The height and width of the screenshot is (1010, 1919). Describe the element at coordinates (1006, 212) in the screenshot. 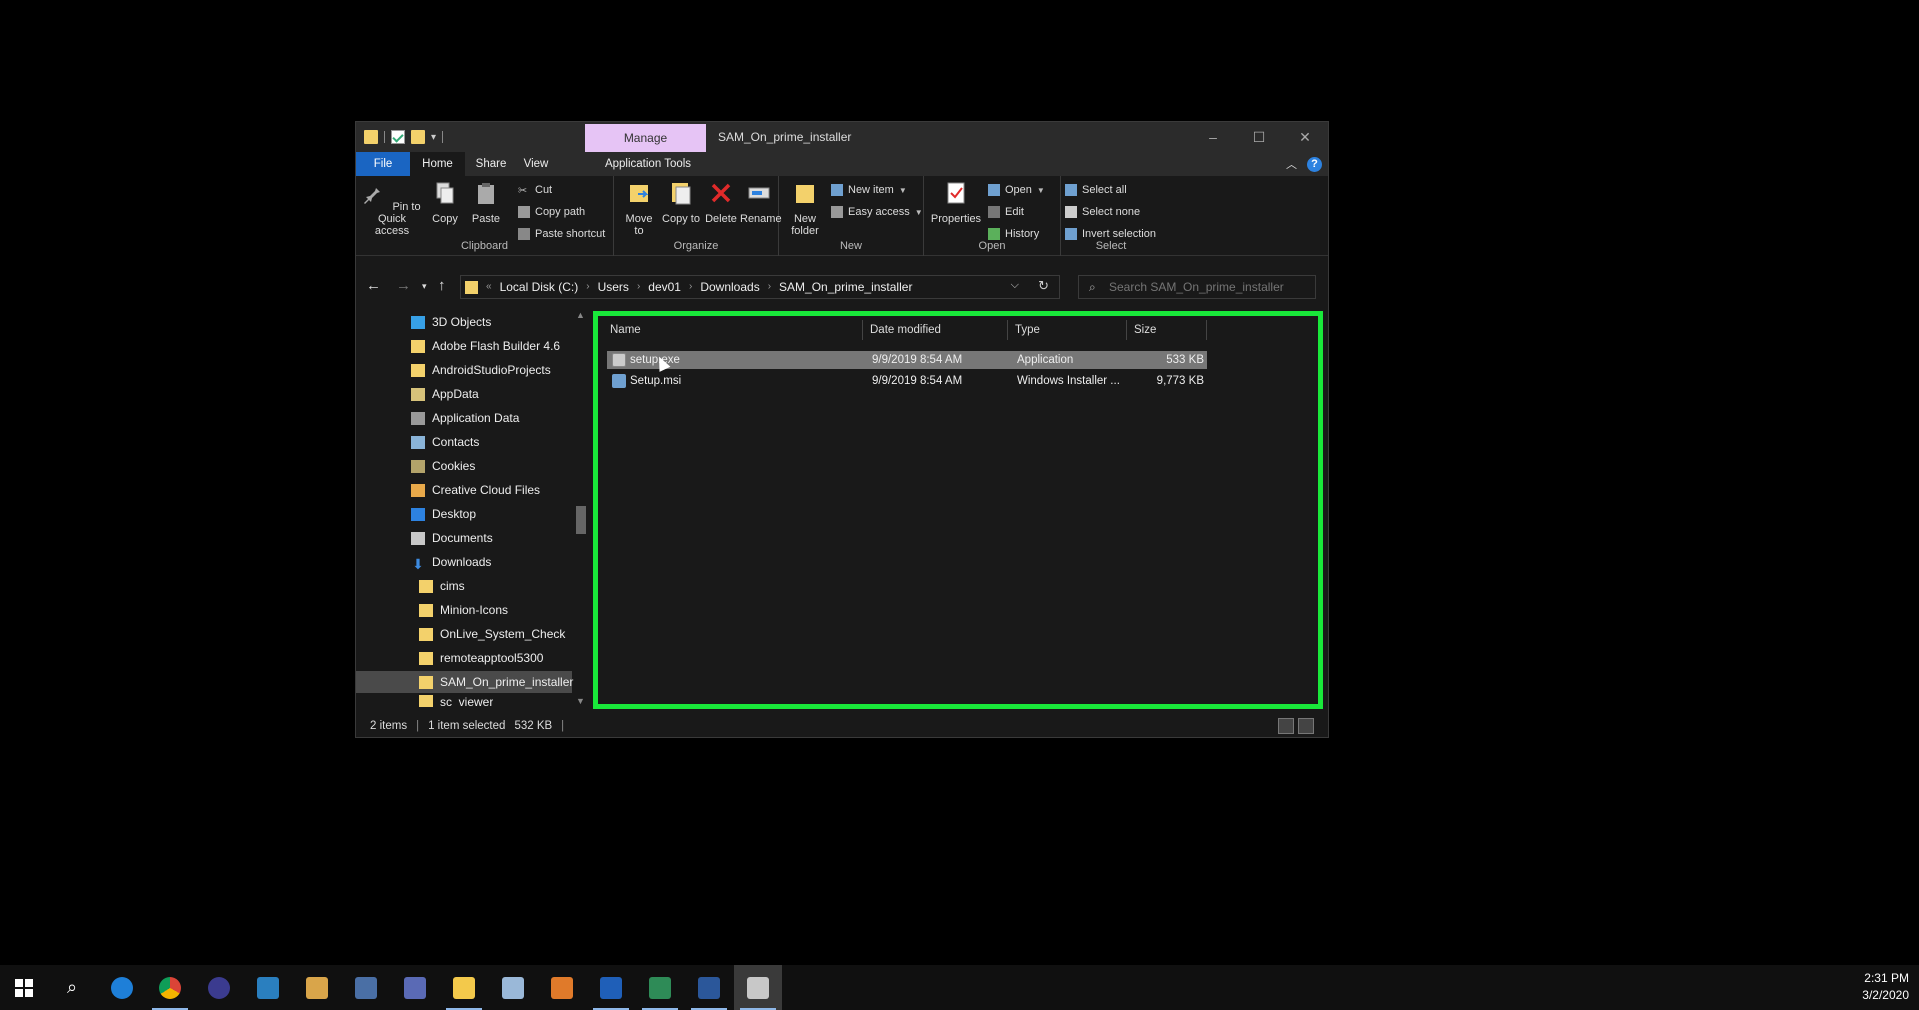

I see `edit-button: Edit` at that location.